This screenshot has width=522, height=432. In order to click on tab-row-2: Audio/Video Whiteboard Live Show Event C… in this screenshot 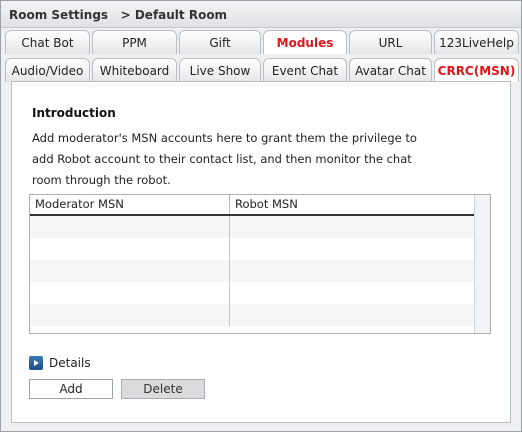, I will do `click(262, 70)`.